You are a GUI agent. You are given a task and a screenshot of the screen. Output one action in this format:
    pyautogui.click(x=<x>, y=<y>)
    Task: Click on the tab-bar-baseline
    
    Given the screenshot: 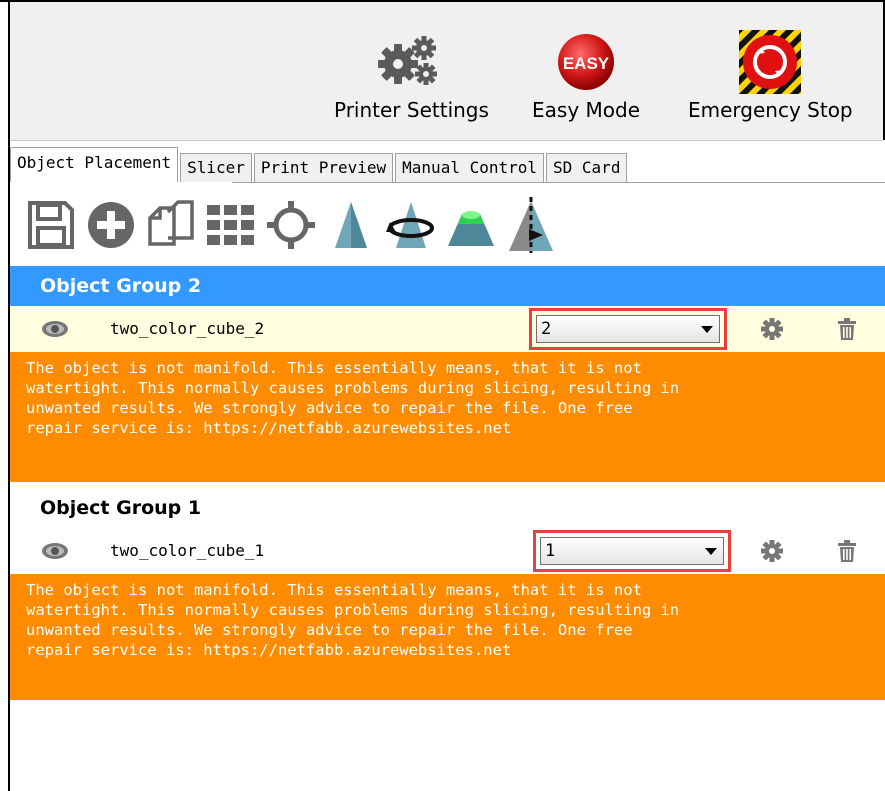 What is the action you would take?
    pyautogui.click(x=558, y=182)
    